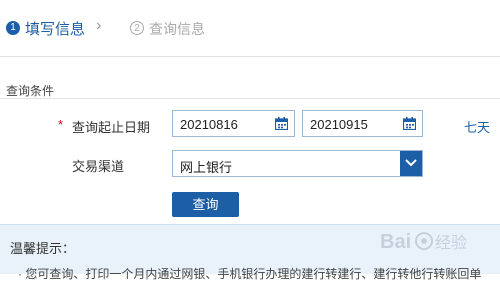 The height and width of the screenshot is (282, 500). Describe the element at coordinates (177, 29) in the screenshot. I see `step2-label: 查询信息` at that location.